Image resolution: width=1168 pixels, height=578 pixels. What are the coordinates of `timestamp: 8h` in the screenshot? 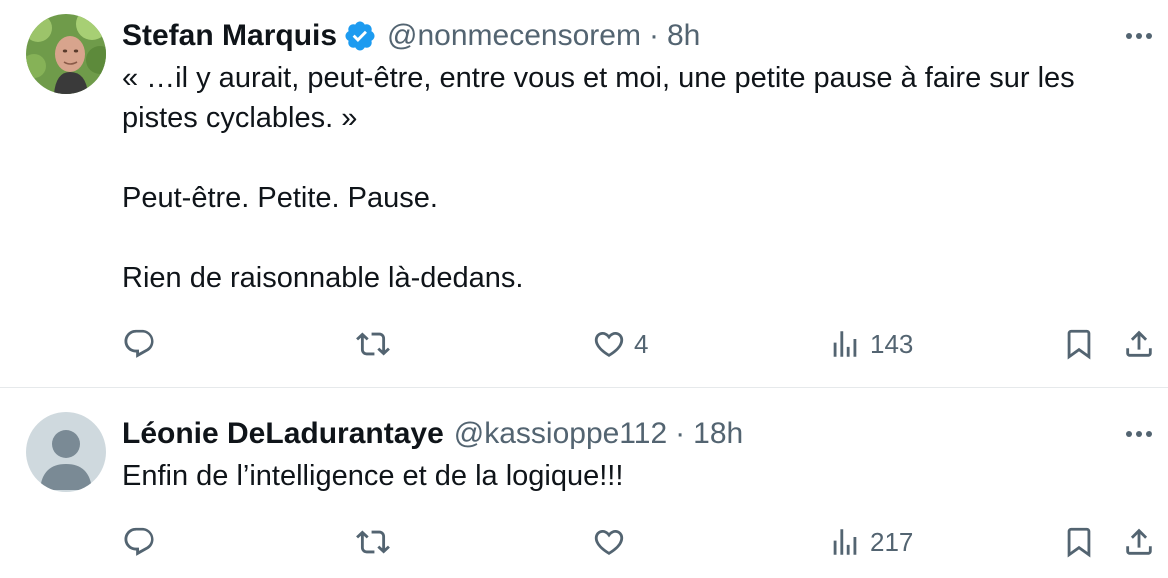 It's located at (683, 36).